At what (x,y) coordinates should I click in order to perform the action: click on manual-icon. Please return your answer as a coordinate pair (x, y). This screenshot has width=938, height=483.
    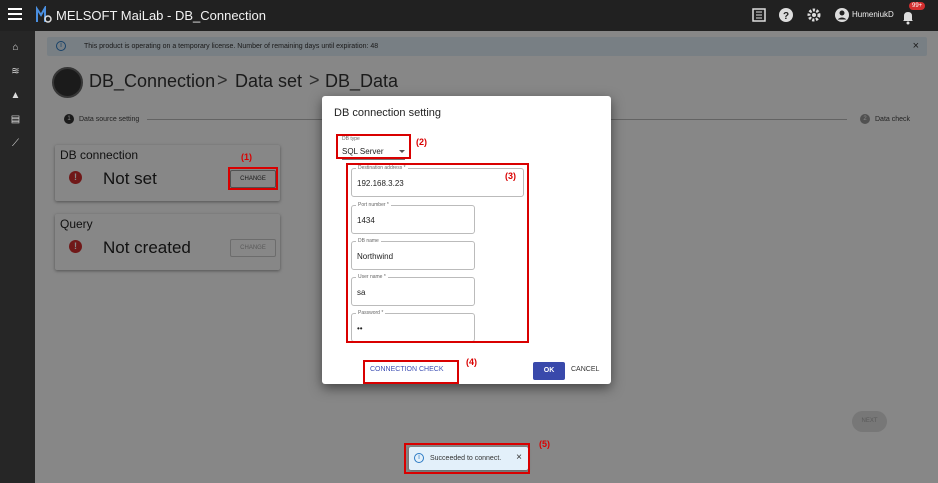
    Looking at the image, I should click on (759, 15).